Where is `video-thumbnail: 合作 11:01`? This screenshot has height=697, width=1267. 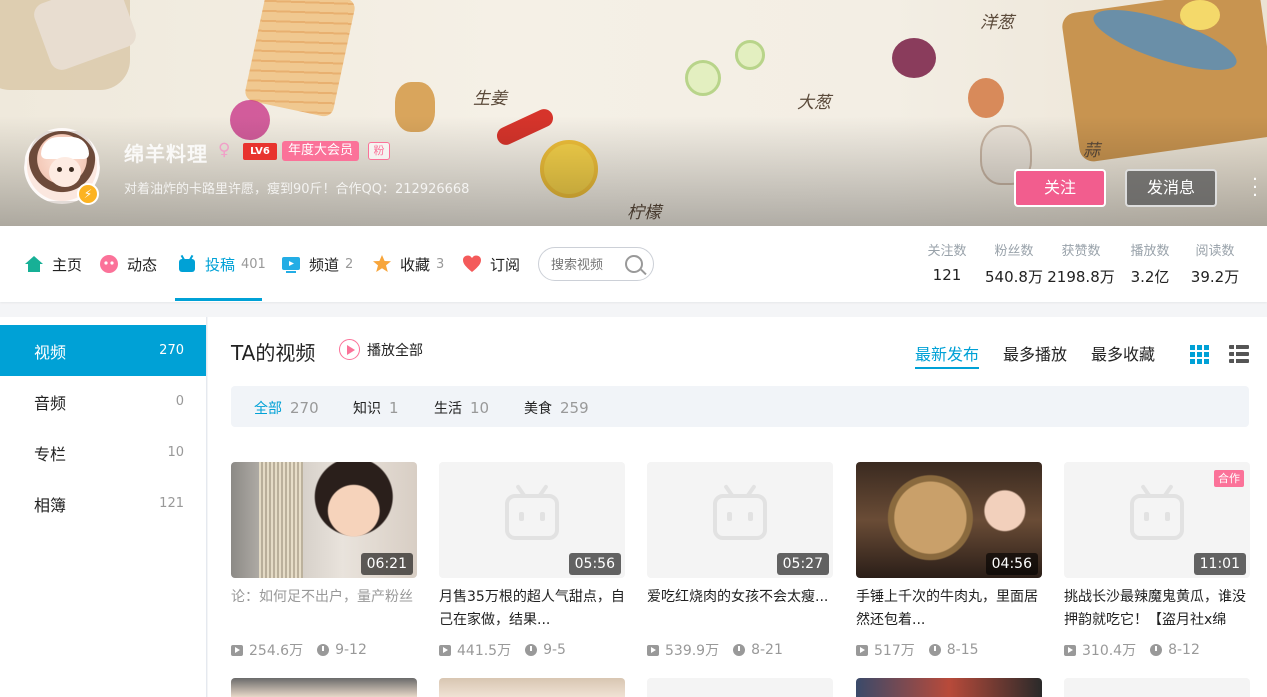
video-thumbnail: 合作 11:01 is located at coordinates (1157, 520).